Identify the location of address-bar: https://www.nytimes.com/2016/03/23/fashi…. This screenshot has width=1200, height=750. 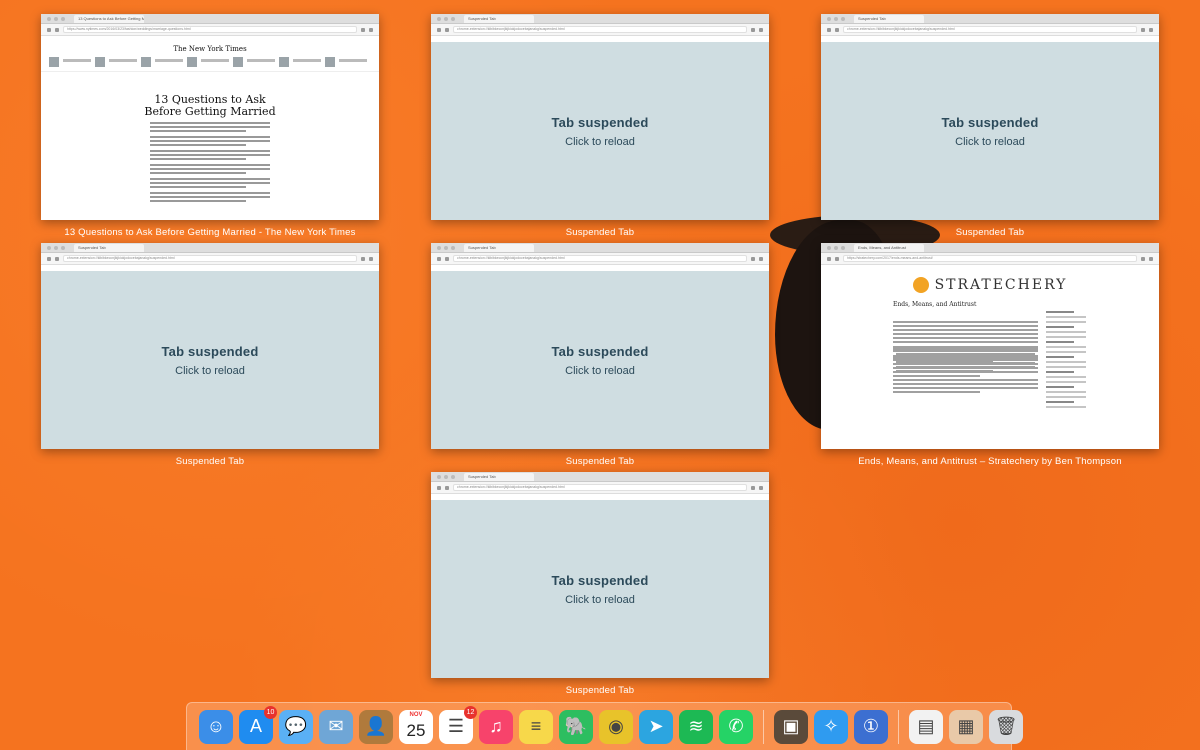
(210, 29).